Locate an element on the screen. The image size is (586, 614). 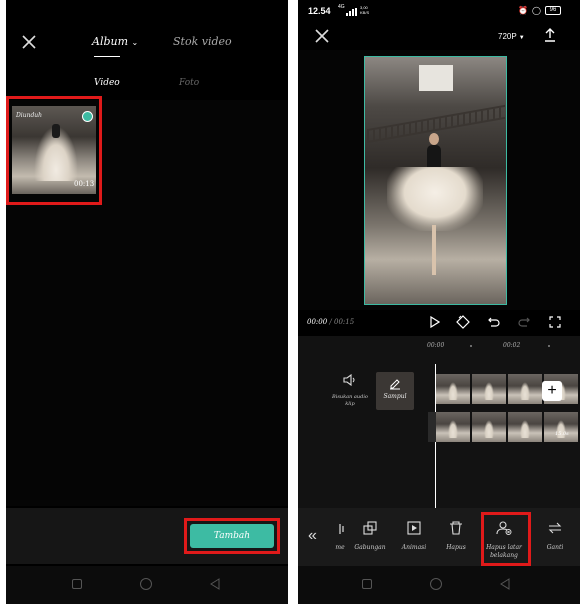
status-network: 4G is located at coordinates (341, 7).